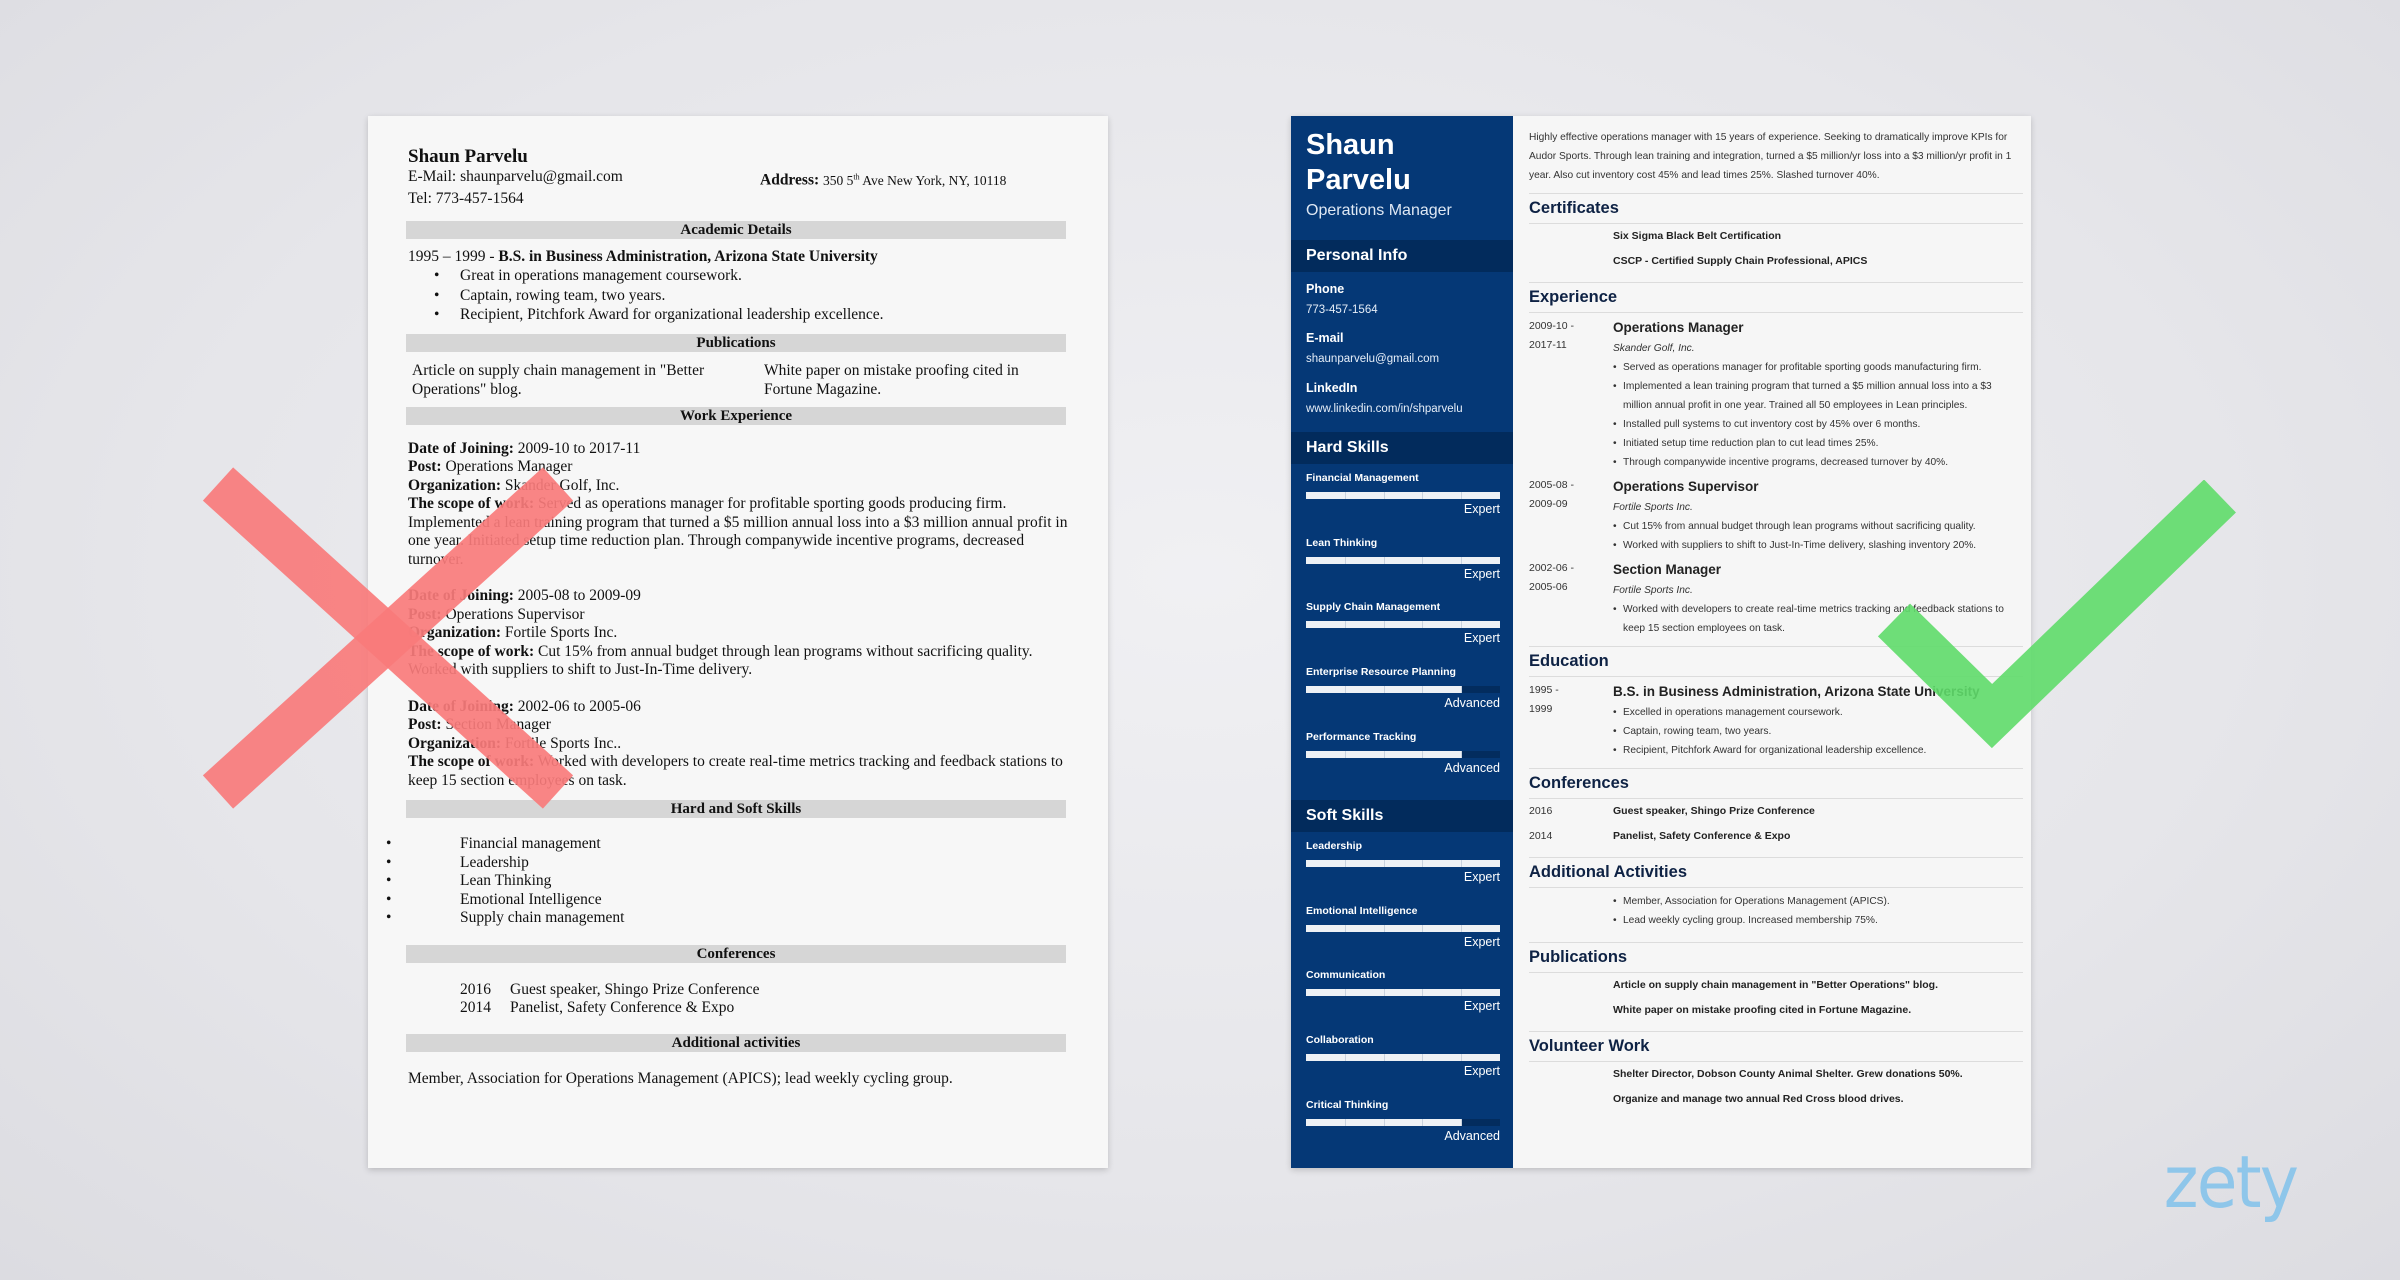 The height and width of the screenshot is (1280, 2400). I want to click on phone-label: Phone, so click(1325, 289).